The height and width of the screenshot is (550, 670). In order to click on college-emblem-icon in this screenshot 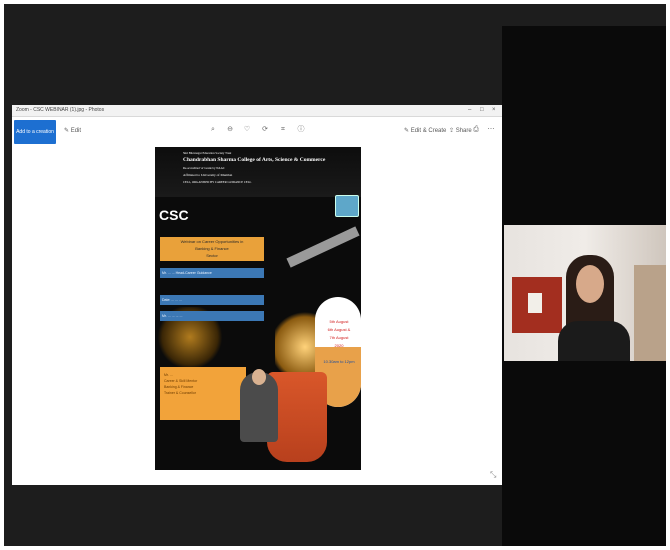, I will do `click(347, 206)`.